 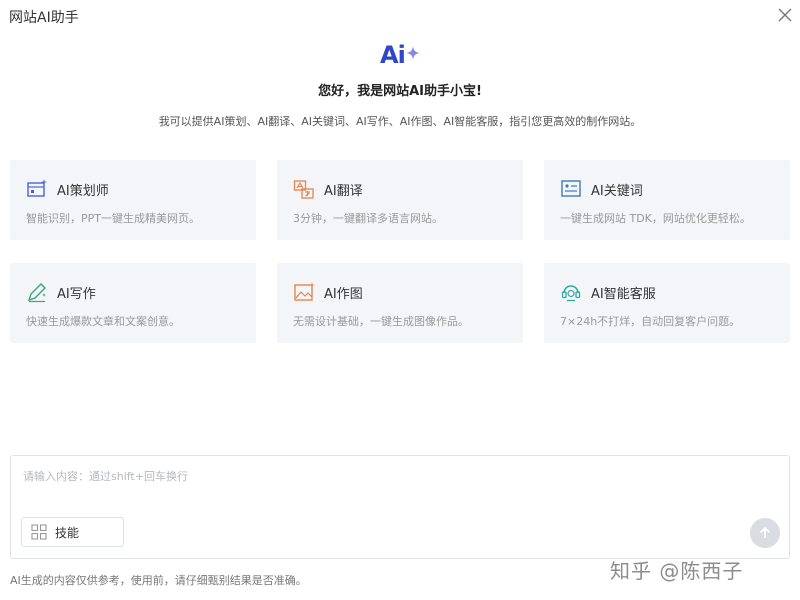 I want to click on chat-input, so click(x=388, y=488).